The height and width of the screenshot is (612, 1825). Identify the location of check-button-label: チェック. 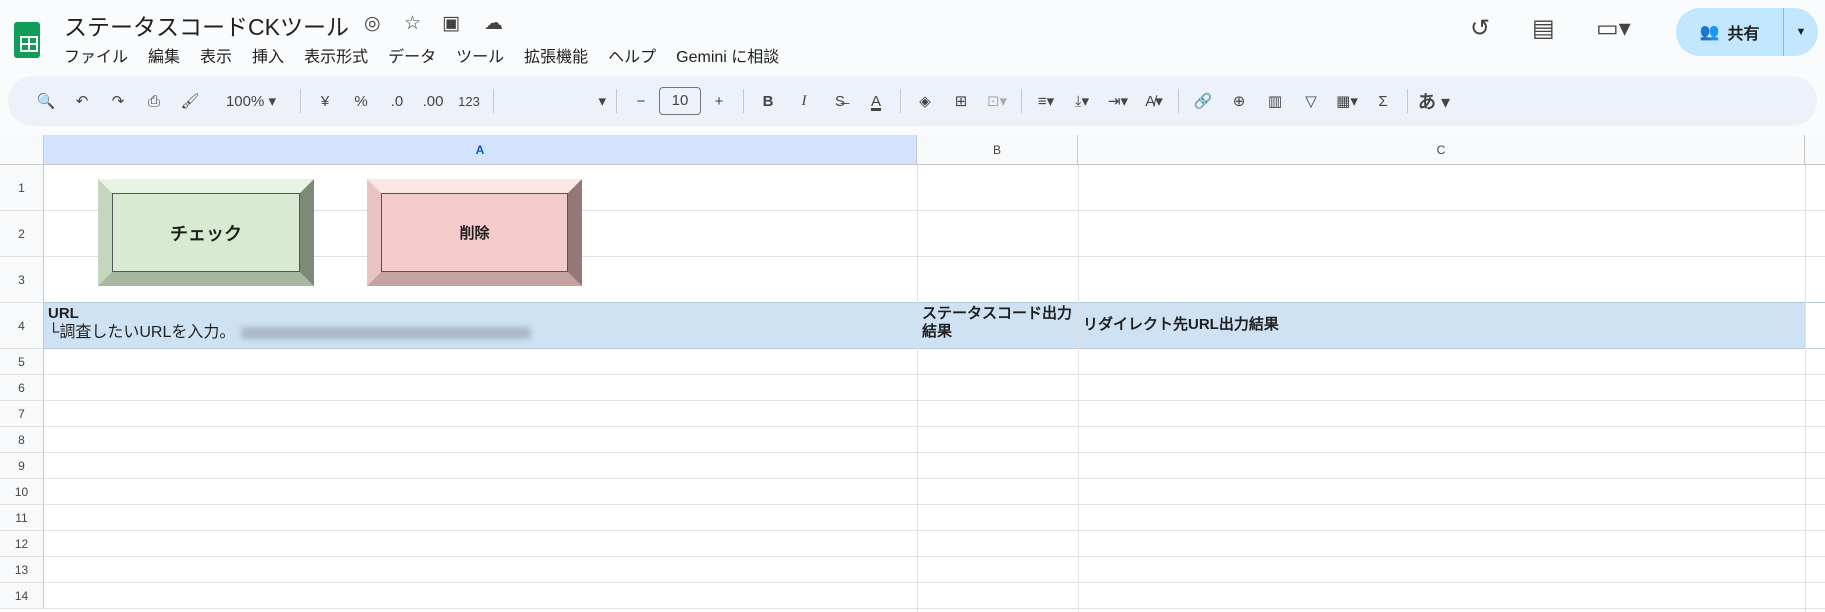
(206, 232).